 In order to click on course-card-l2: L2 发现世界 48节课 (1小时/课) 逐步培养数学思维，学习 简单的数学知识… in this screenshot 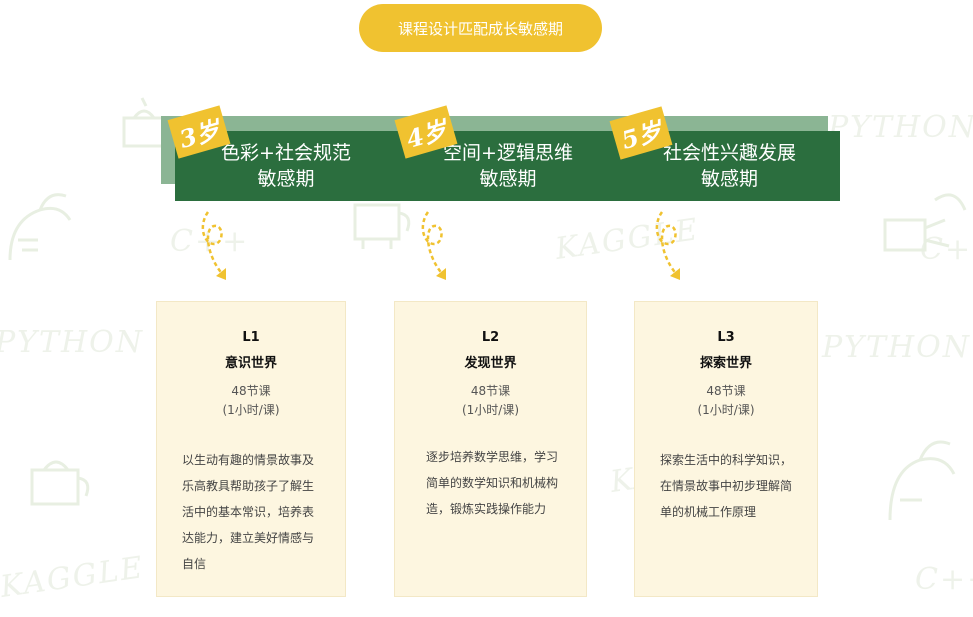, I will do `click(490, 449)`.